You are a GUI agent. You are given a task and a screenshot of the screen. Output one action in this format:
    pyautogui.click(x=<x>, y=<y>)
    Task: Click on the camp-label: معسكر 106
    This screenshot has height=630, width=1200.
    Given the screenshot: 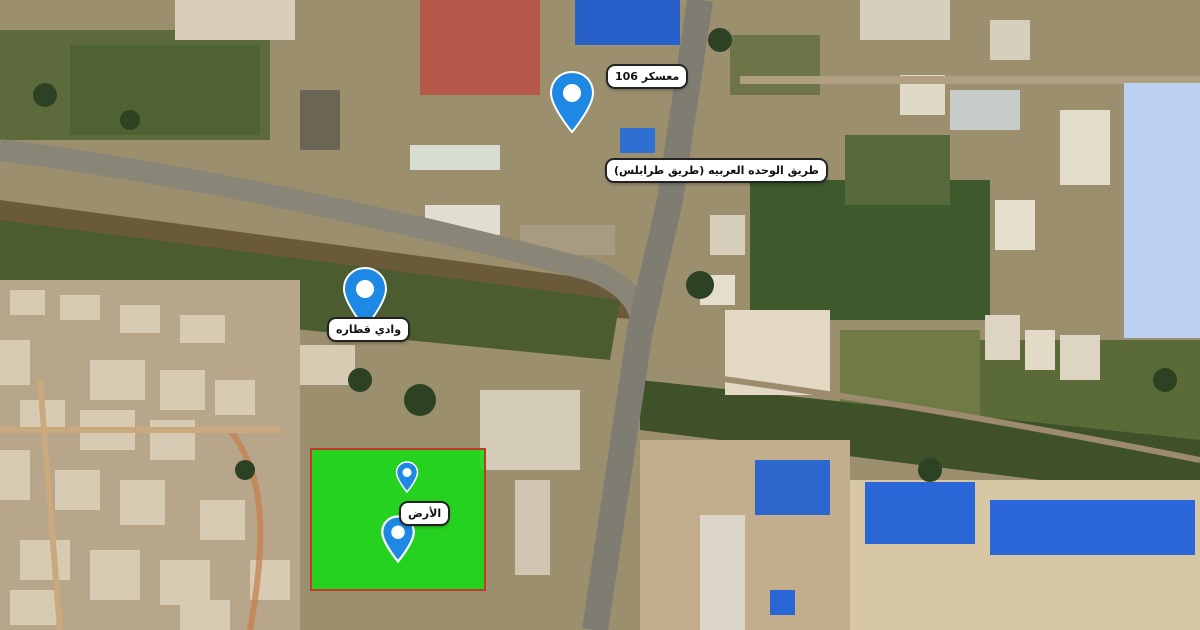 What is the action you would take?
    pyautogui.click(x=647, y=76)
    